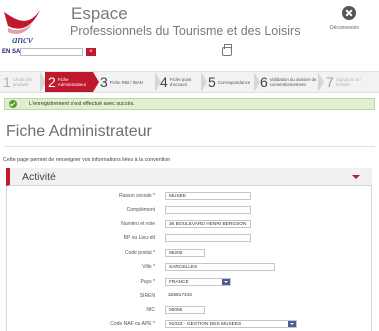 The width and height of the screenshot is (379, 331). I want to click on divider, so click(189, 146).